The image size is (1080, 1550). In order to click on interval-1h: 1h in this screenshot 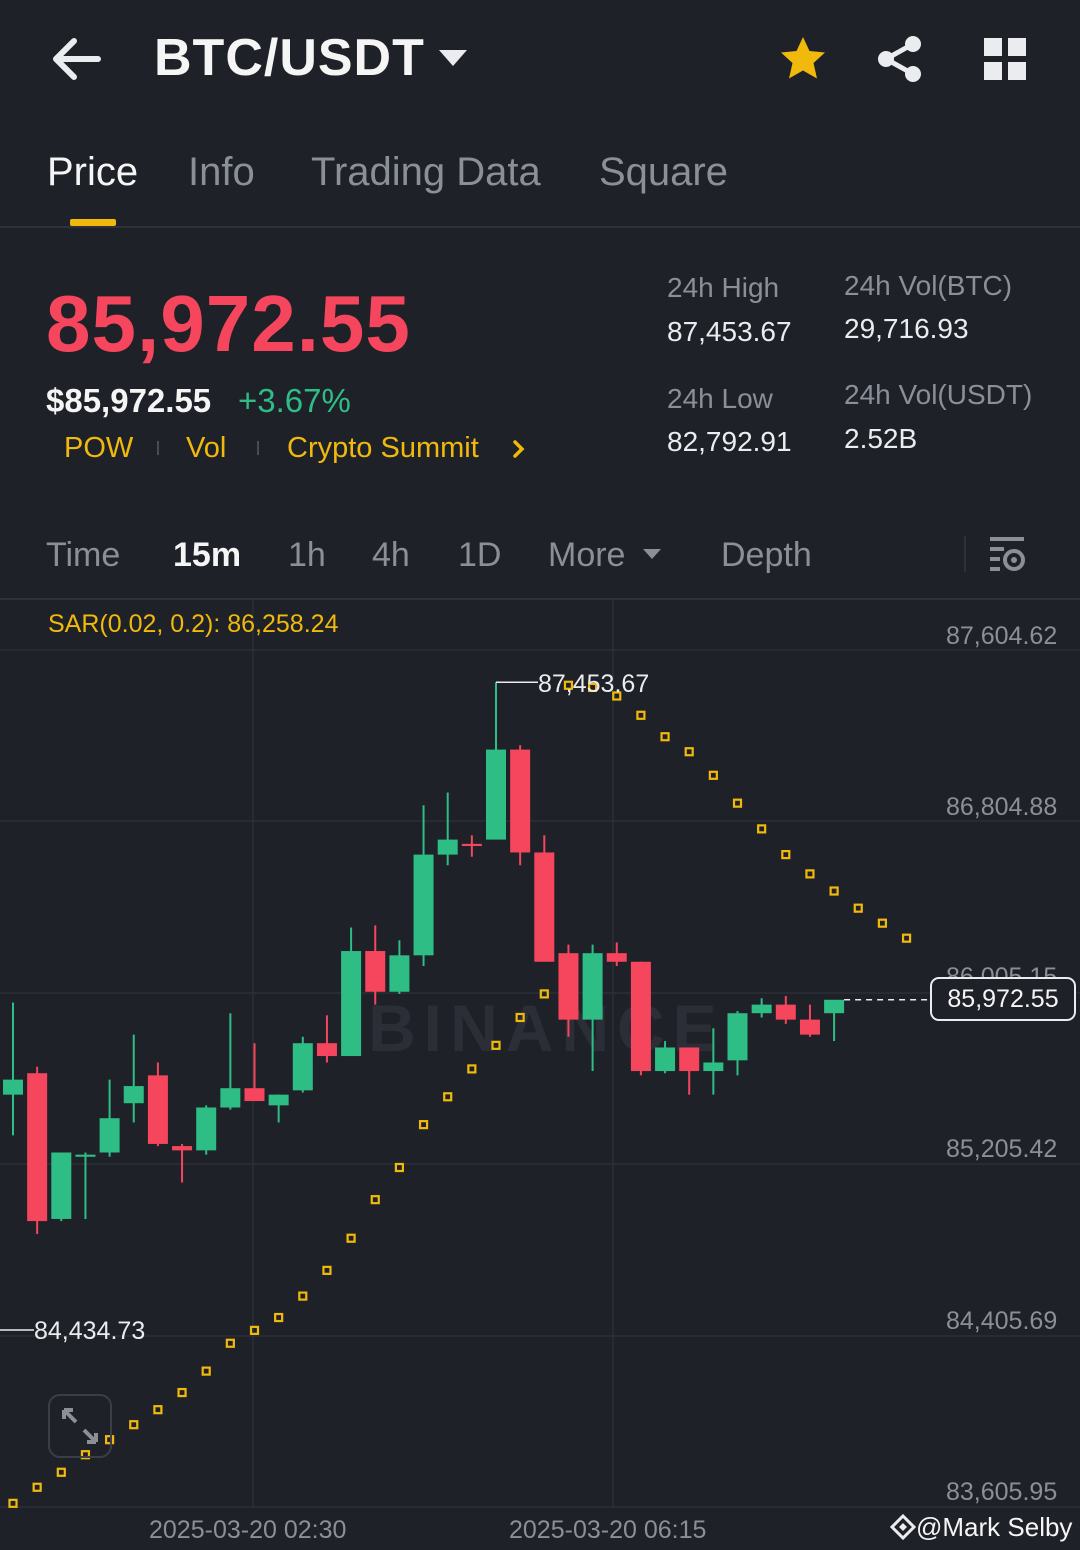, I will do `click(307, 555)`.